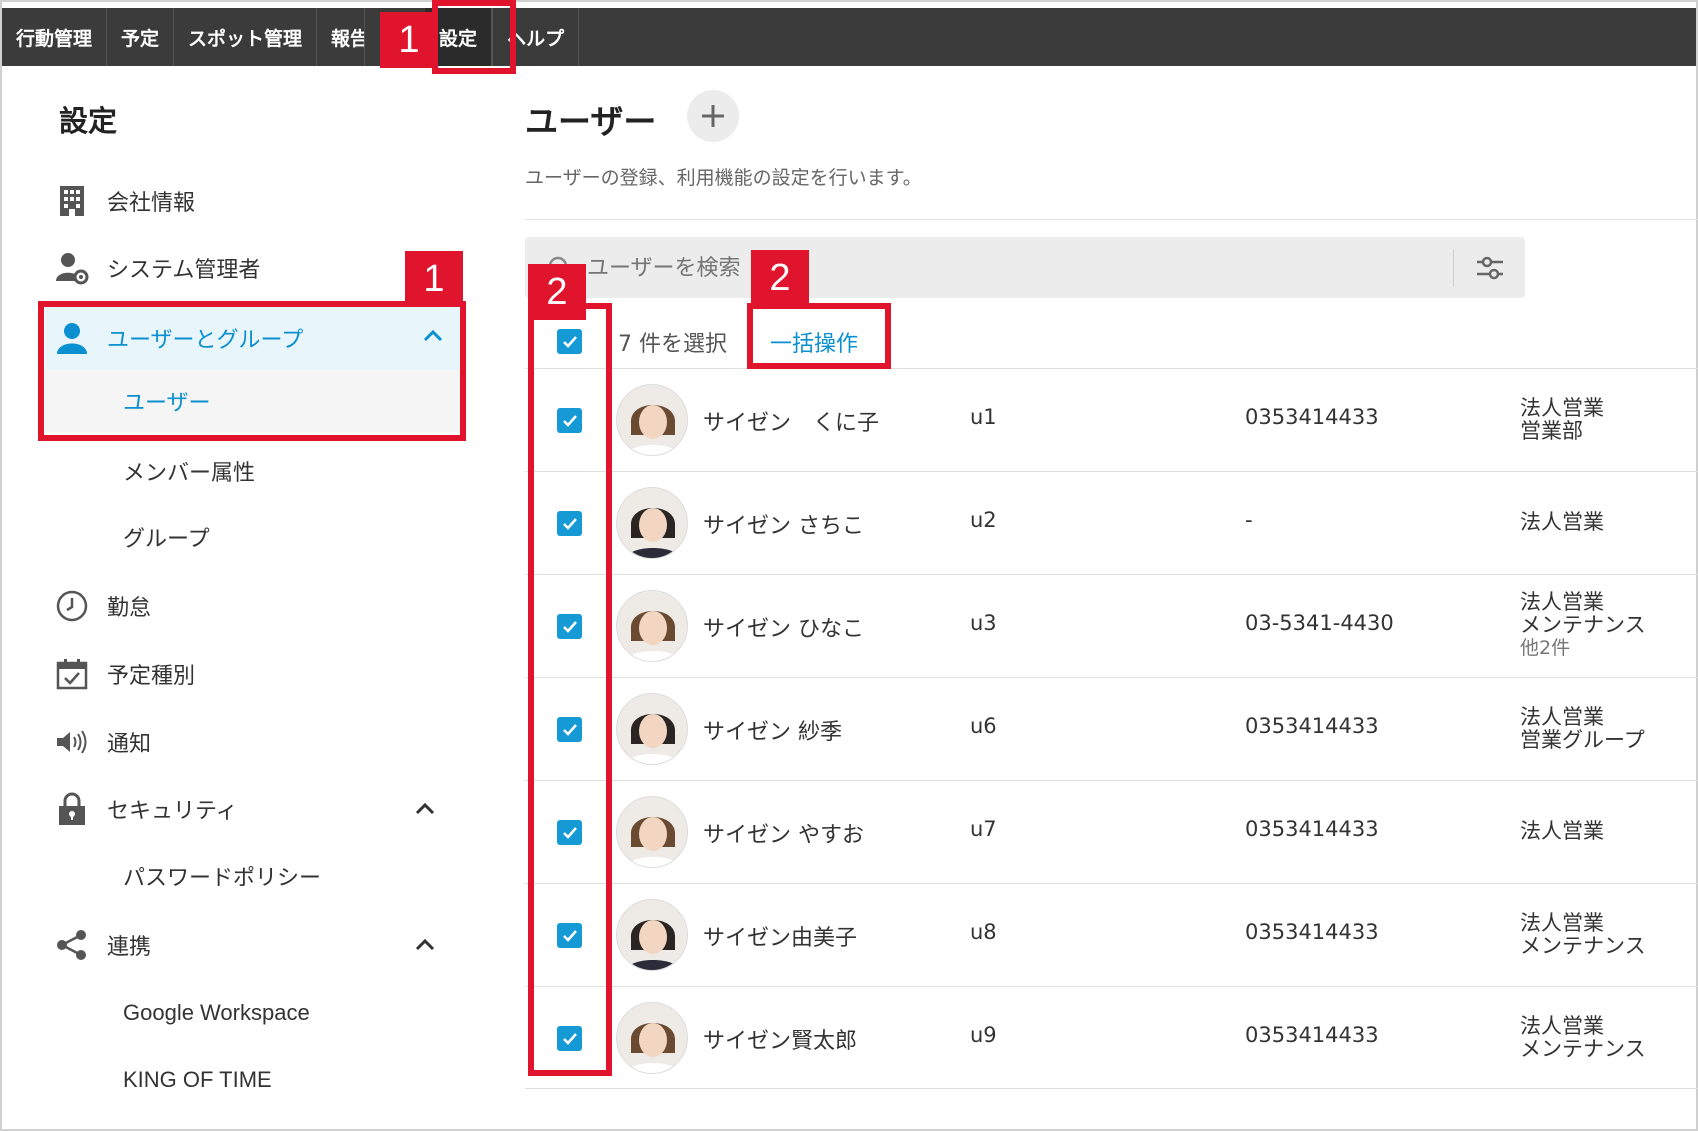 The height and width of the screenshot is (1131, 1698). I want to click on user-id: u3, so click(983, 623).